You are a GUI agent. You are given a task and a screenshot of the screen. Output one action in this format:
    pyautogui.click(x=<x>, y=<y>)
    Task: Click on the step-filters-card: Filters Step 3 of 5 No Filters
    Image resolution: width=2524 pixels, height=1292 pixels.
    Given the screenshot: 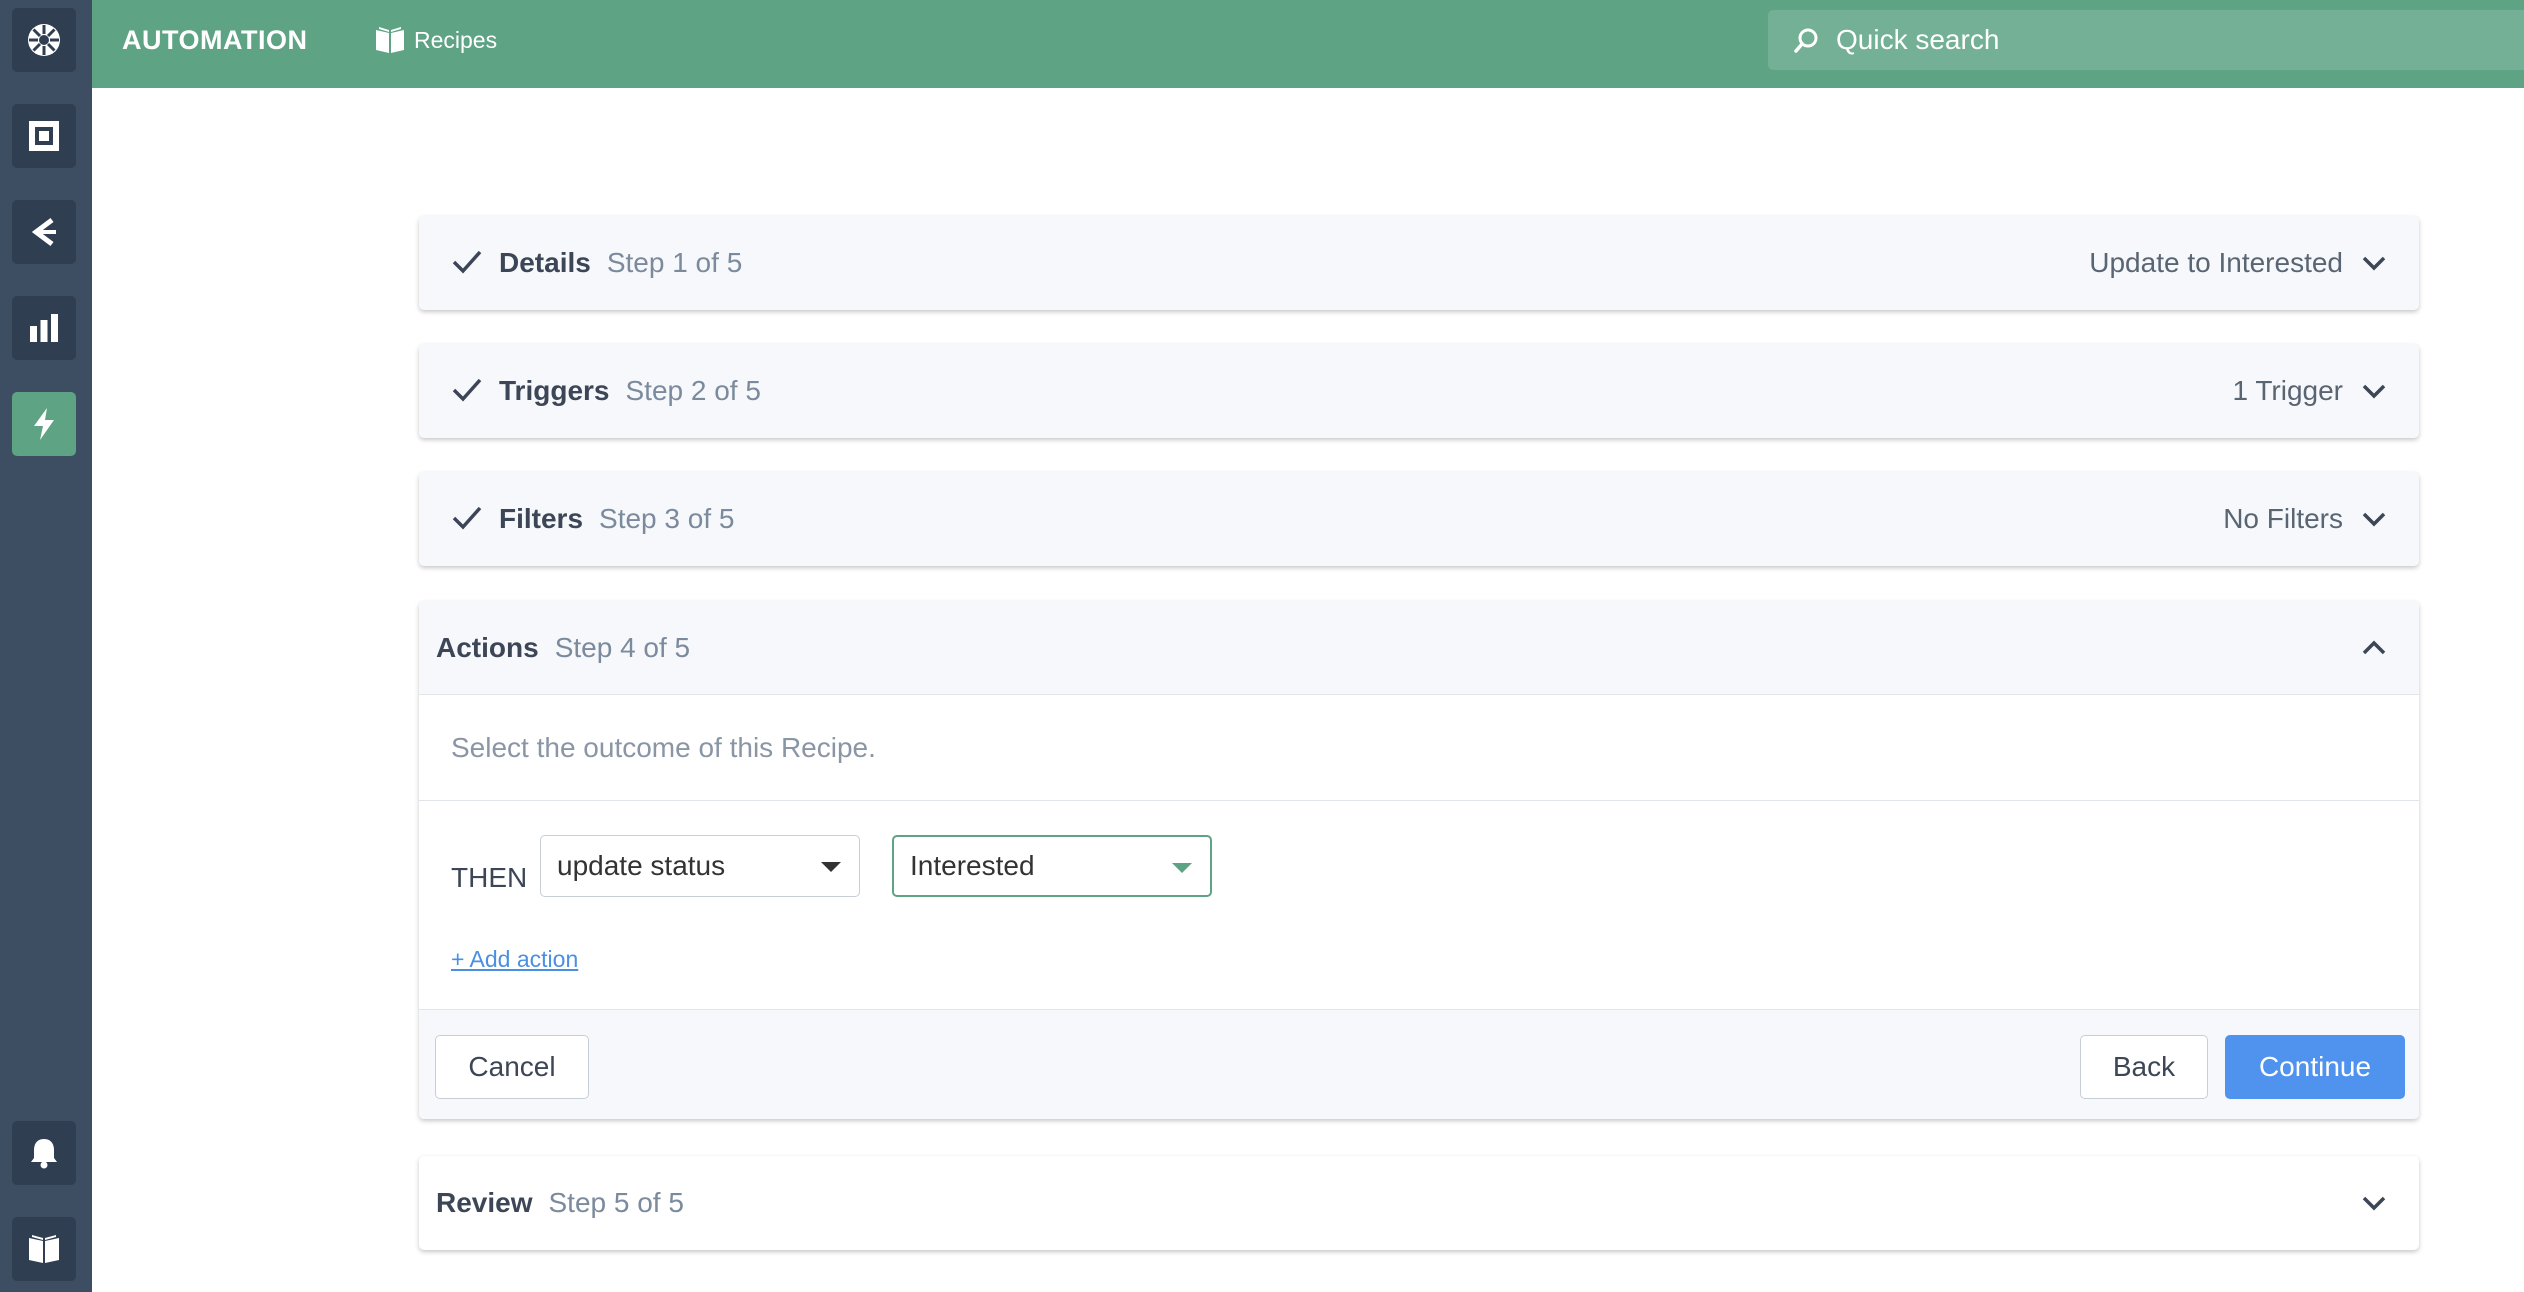 What is the action you would take?
    pyautogui.click(x=1419, y=519)
    